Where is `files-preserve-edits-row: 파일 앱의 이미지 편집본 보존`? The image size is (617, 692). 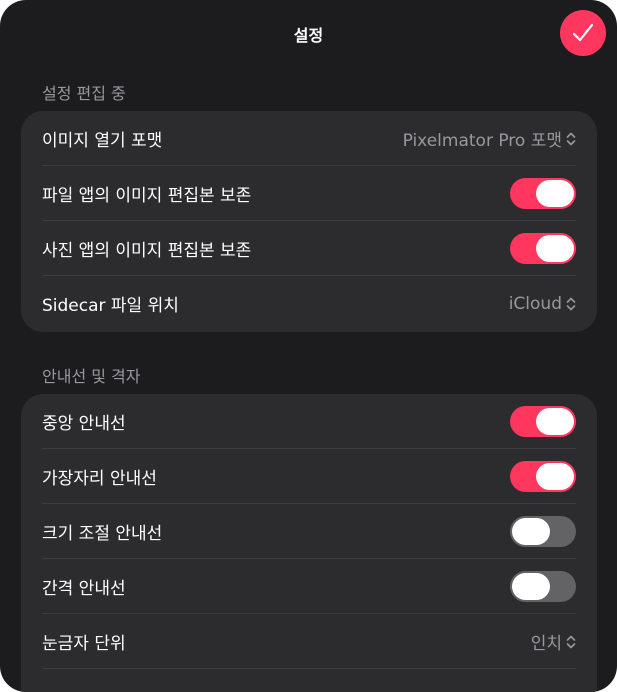 files-preserve-edits-row: 파일 앱의 이미지 편집본 보존 is located at coordinates (309, 193).